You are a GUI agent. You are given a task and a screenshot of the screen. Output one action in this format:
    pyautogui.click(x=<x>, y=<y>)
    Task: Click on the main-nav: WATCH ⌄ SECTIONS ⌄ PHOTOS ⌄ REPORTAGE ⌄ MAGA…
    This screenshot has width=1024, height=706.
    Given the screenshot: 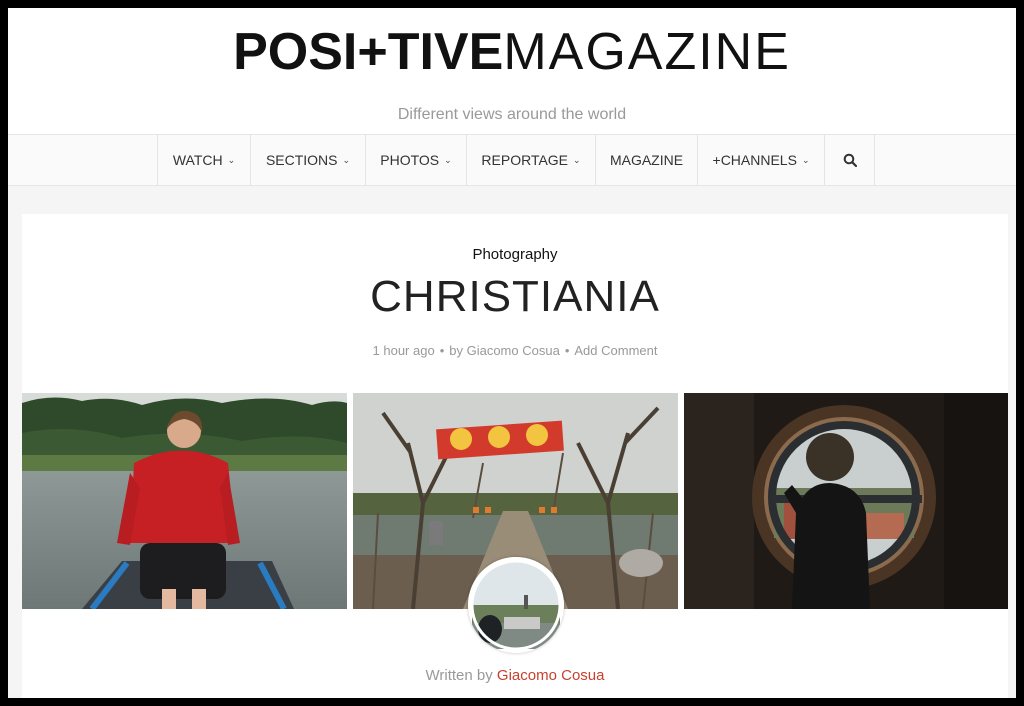 What is the action you would take?
    pyautogui.click(x=512, y=160)
    